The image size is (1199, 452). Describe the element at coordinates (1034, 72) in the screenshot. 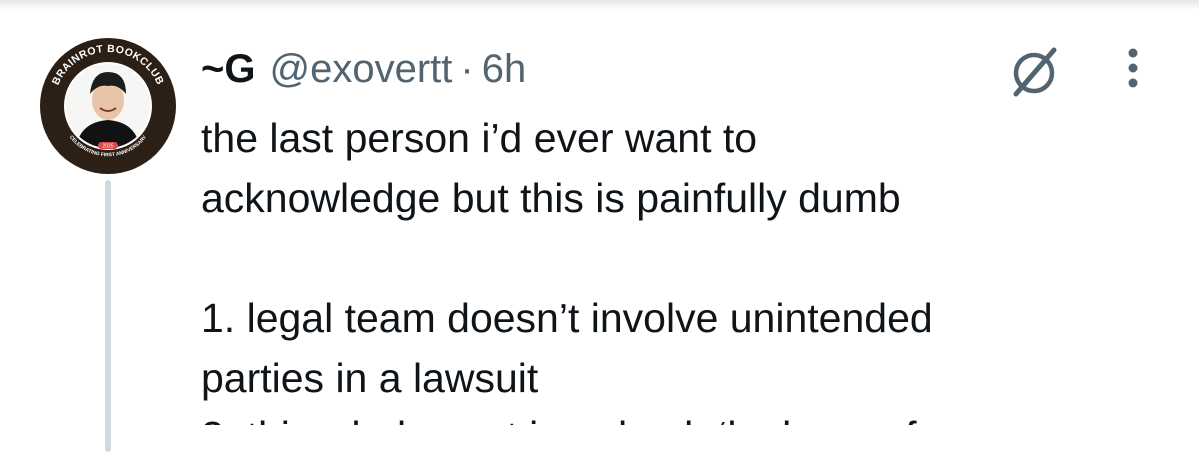

I see `grok-icon` at that location.